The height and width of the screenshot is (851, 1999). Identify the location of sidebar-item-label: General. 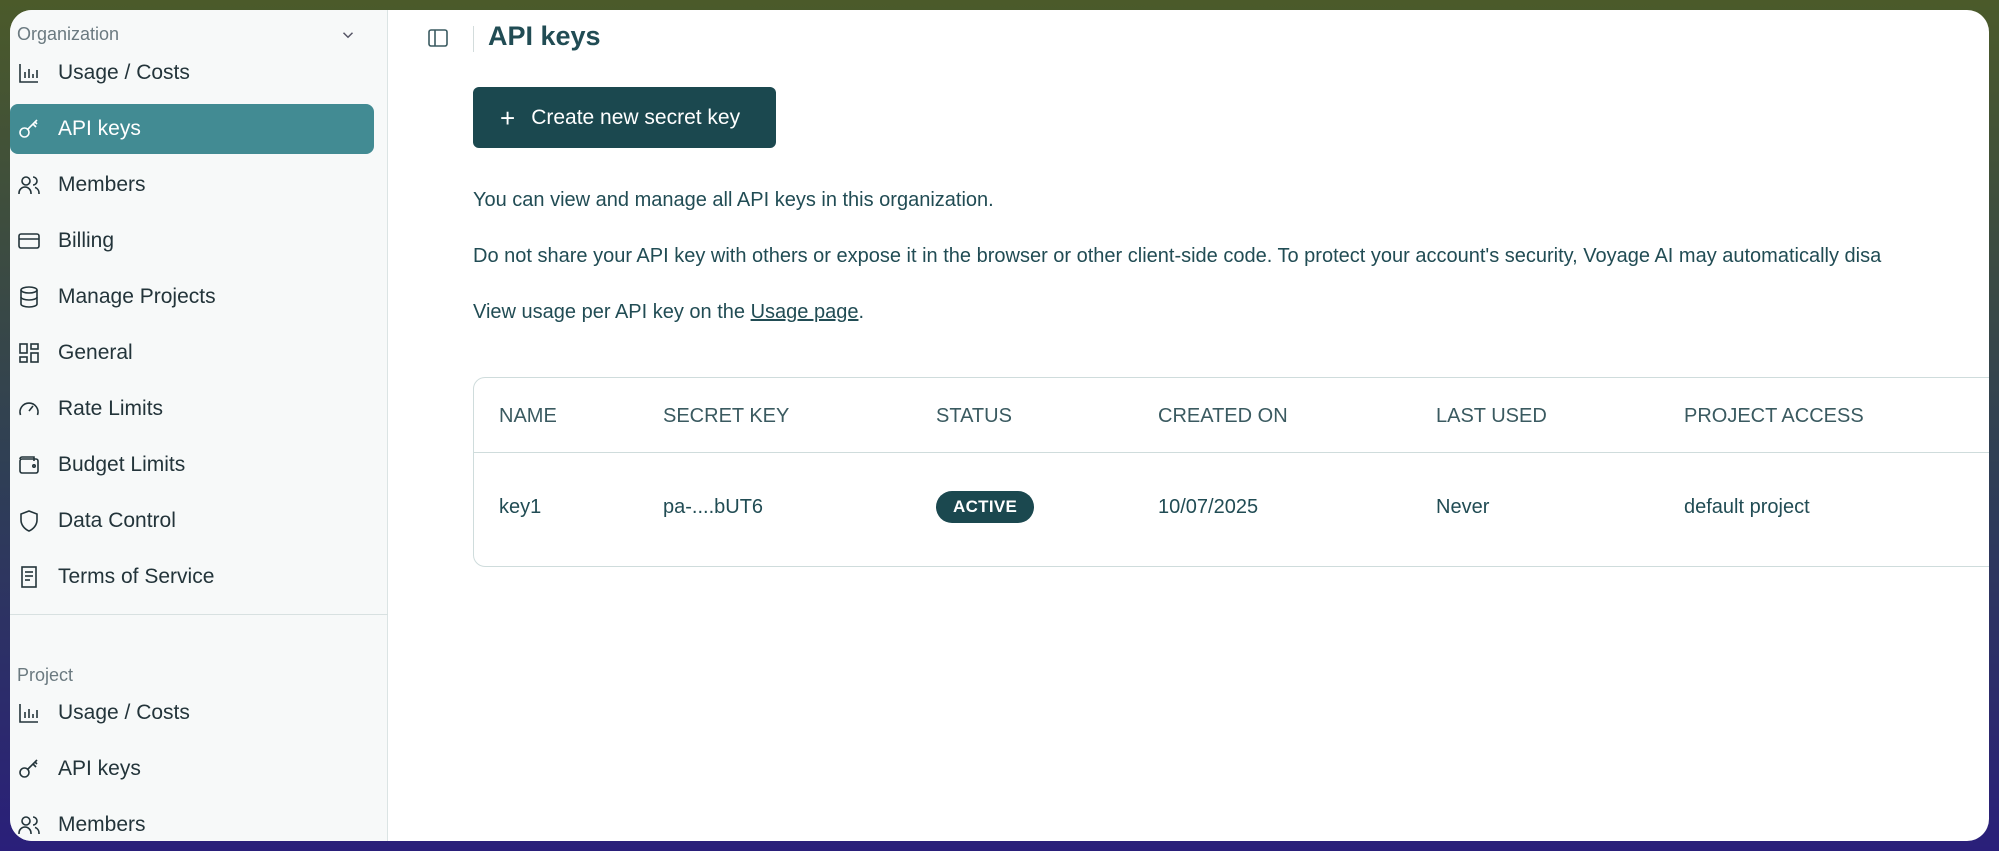
(95, 352).